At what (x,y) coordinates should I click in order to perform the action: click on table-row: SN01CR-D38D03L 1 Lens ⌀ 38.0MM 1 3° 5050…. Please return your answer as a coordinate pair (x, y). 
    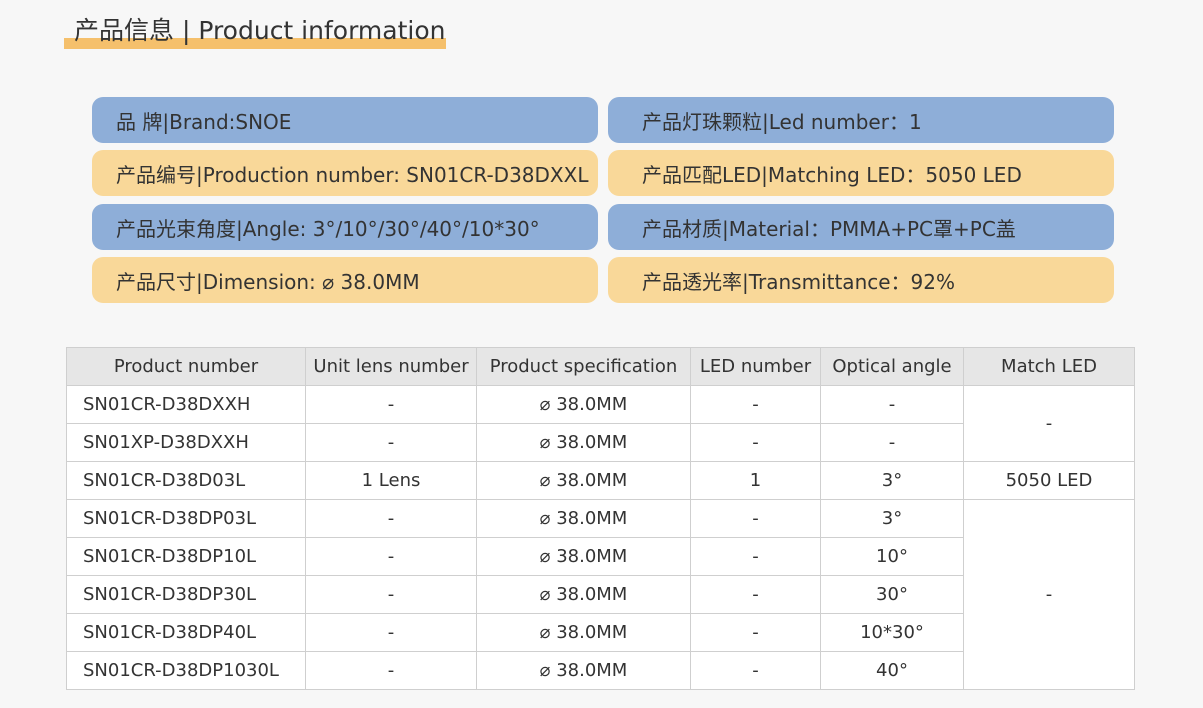
    Looking at the image, I should click on (600, 480).